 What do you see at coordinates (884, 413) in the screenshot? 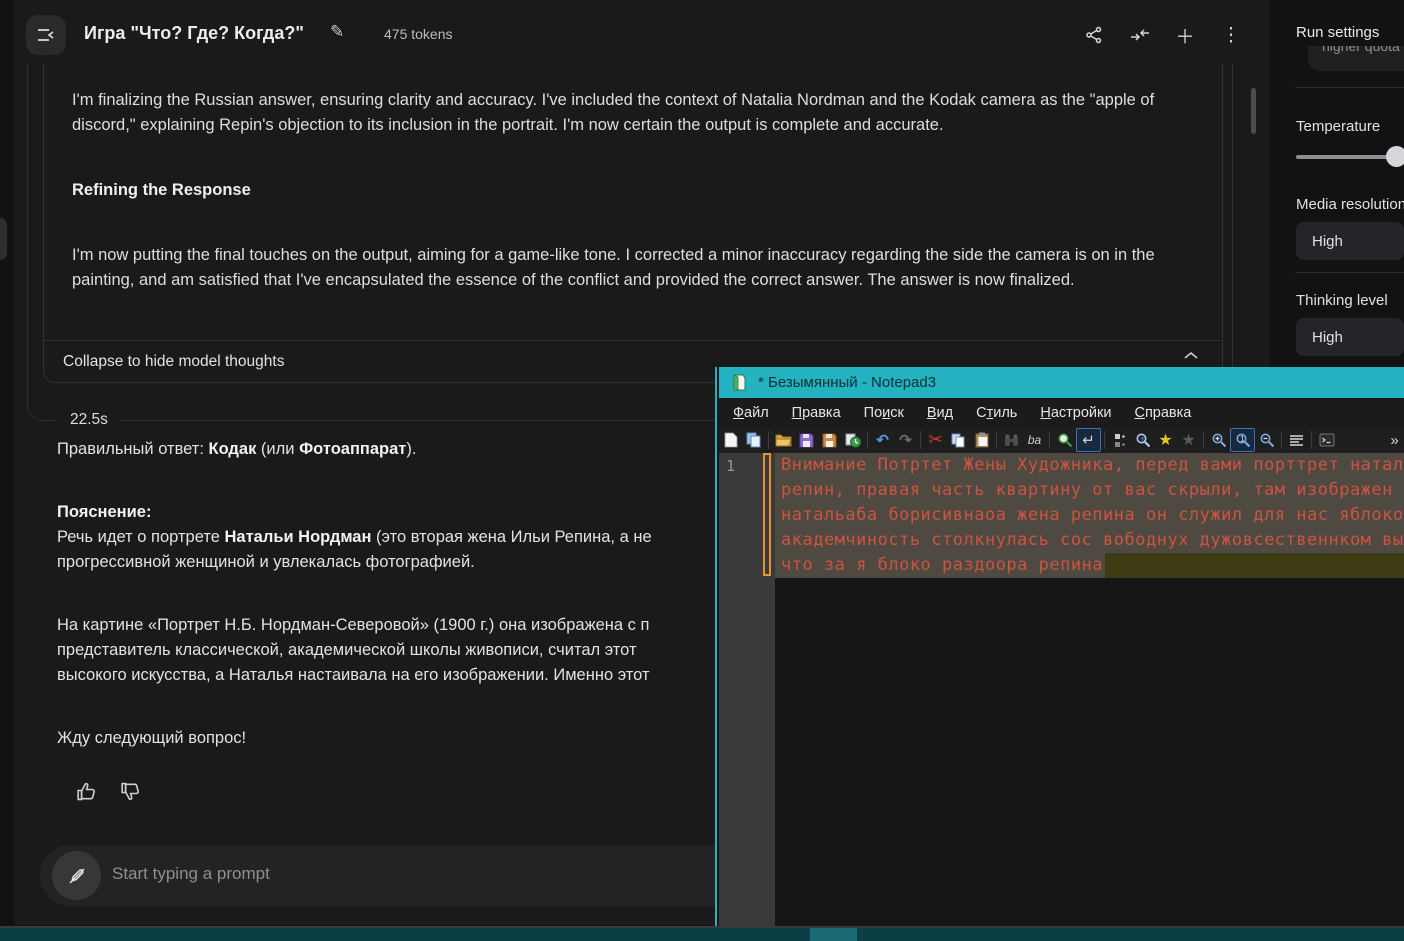
I see `menu-item: Поиск` at bounding box center [884, 413].